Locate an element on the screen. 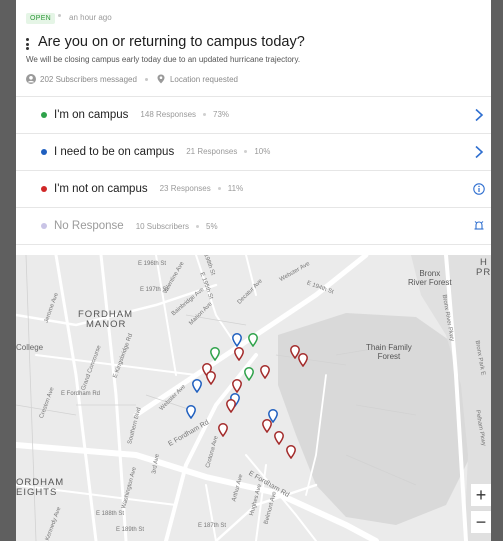 The height and width of the screenshot is (541, 503). response-row-no-response: No Response 10 Subscribers 5% is located at coordinates (253, 226).